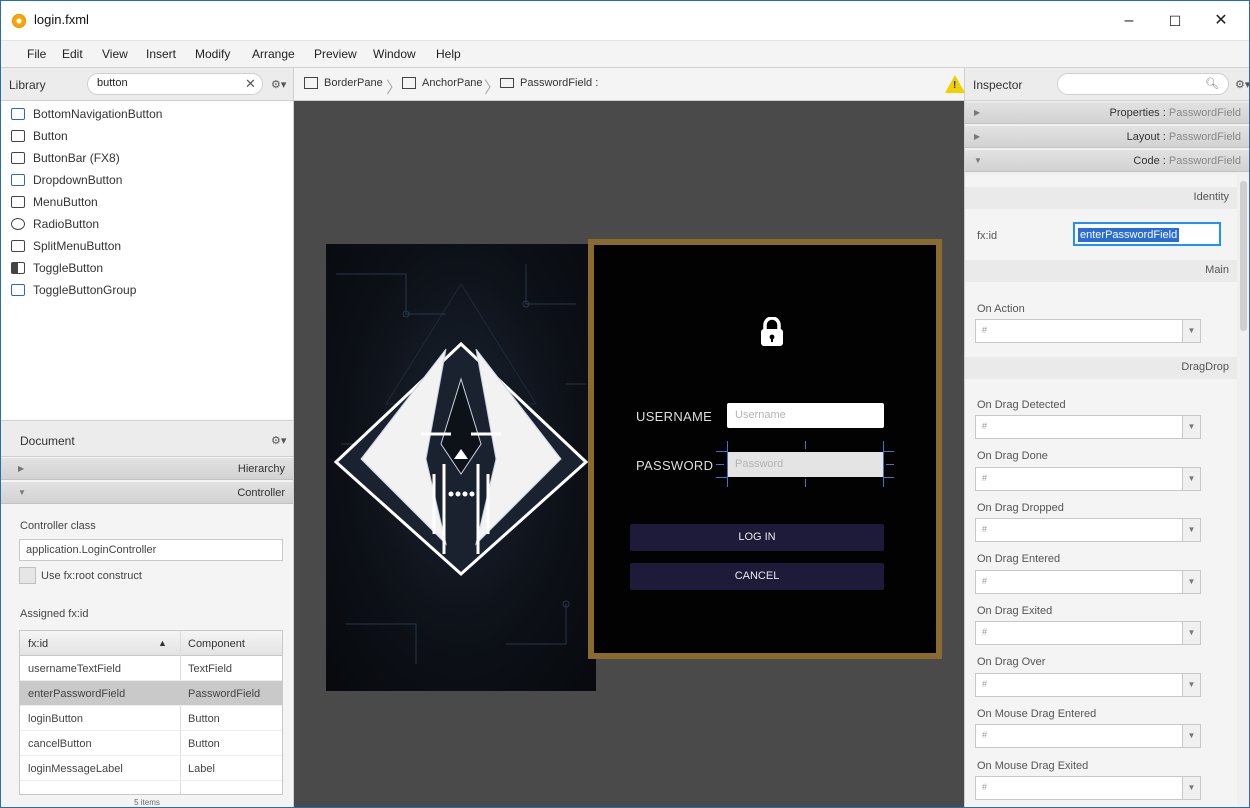 The image size is (1250, 808). I want to click on menu-help: Help, so click(448, 54).